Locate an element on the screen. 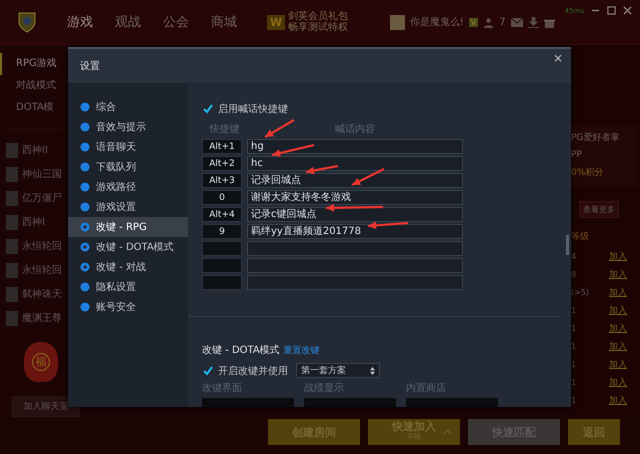 The image size is (640, 454). game-name: 亿万僵尸 is located at coordinates (42, 198).